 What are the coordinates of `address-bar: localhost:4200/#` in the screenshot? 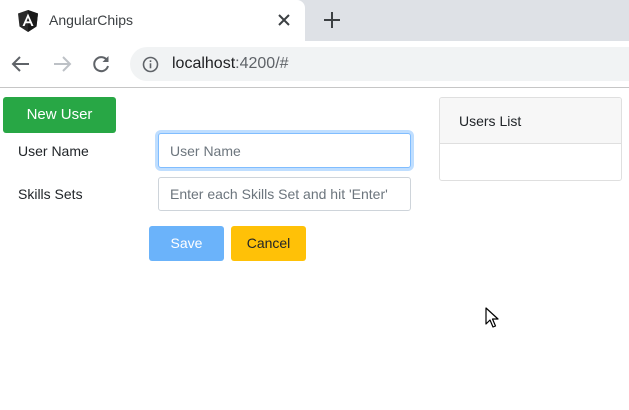 It's located at (379, 64).